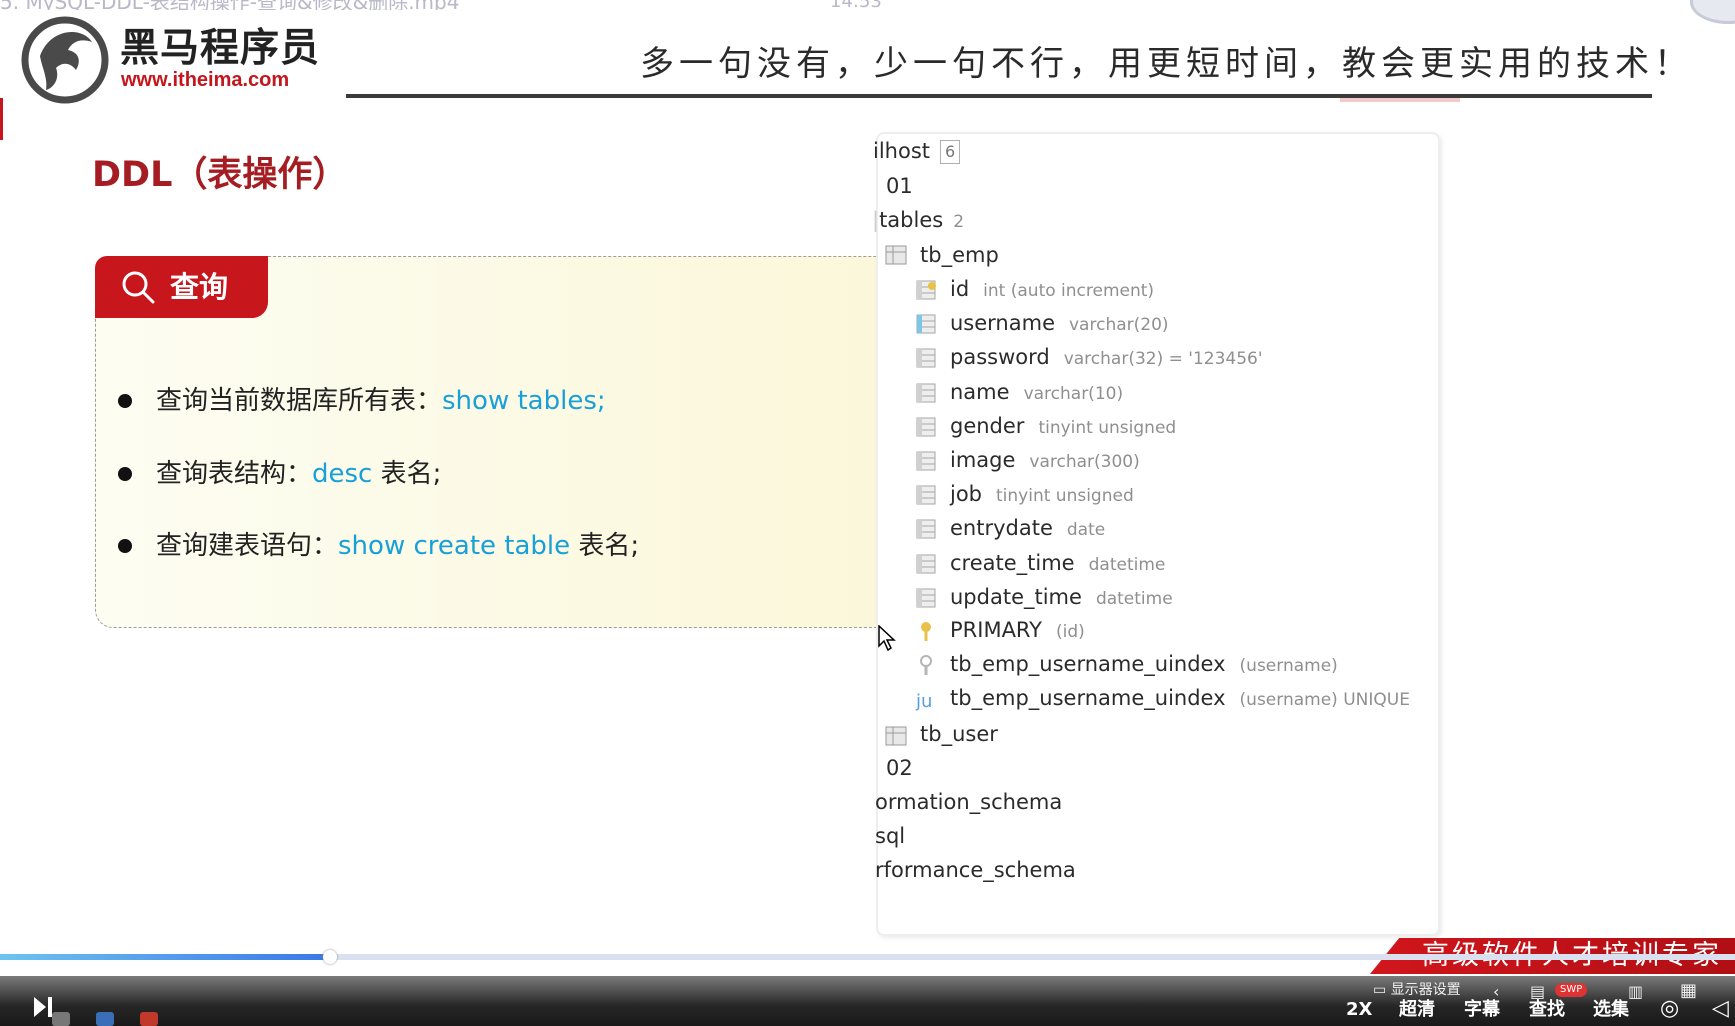  I want to click on progress-fill, so click(165, 957).